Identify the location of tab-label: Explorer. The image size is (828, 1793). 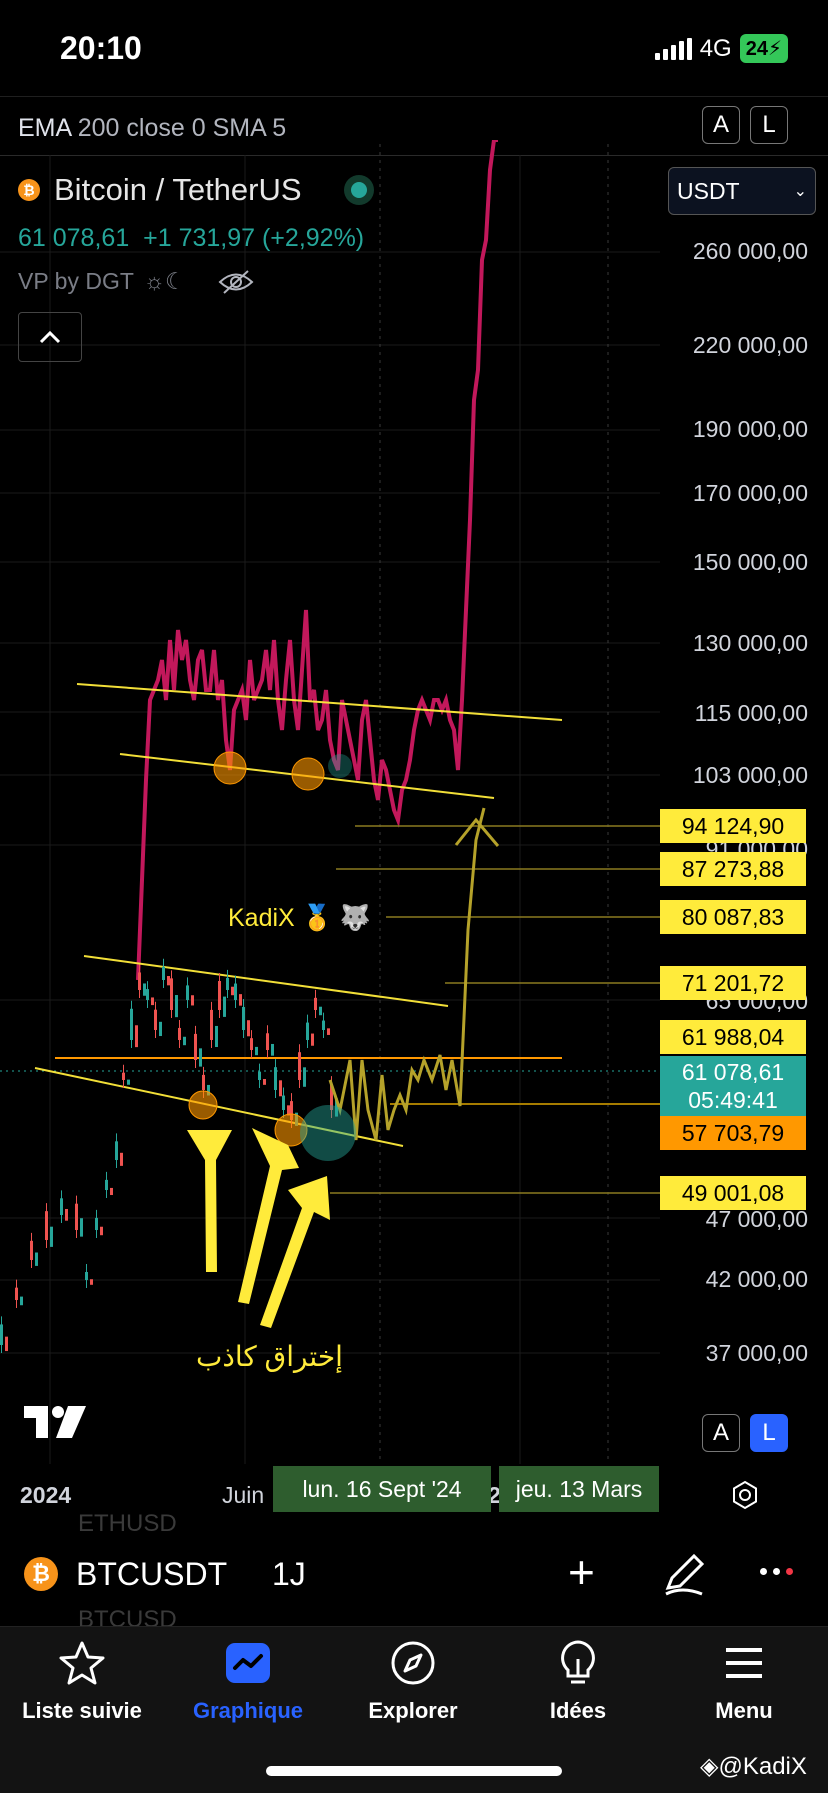
(413, 1710).